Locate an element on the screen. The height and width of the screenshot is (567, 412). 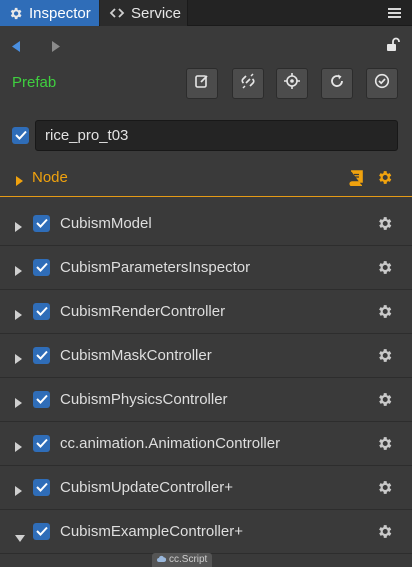
edit-icon is located at coordinates (202, 83).